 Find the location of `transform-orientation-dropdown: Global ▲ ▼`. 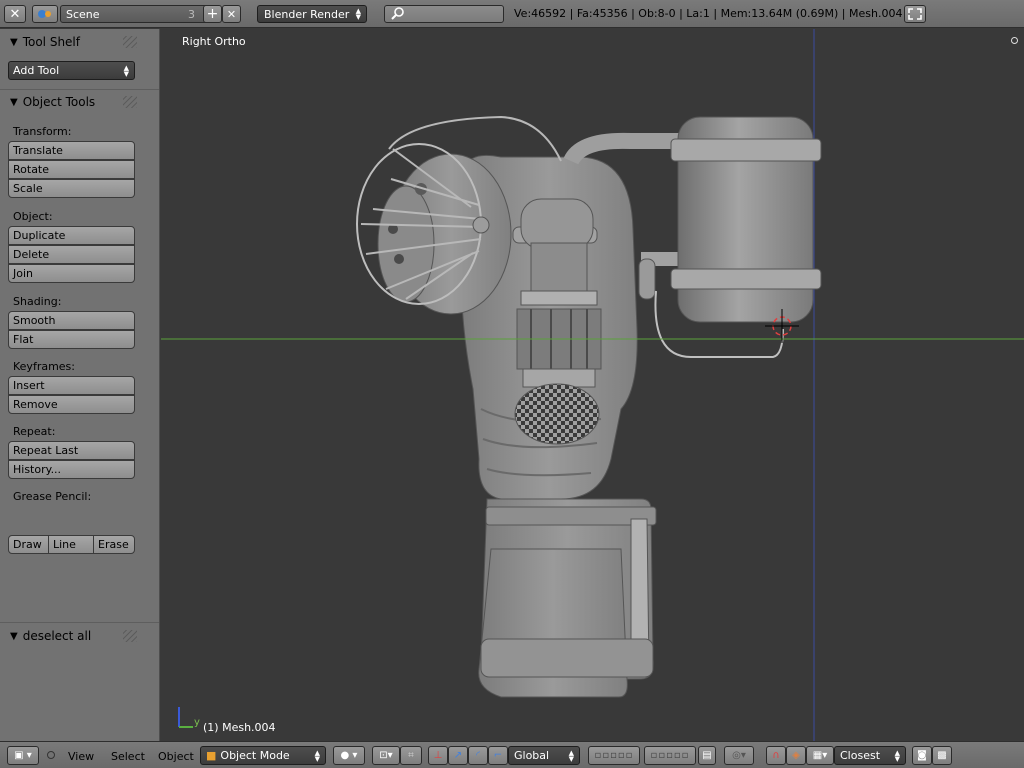

transform-orientation-dropdown: Global ▲ ▼ is located at coordinates (544, 755).